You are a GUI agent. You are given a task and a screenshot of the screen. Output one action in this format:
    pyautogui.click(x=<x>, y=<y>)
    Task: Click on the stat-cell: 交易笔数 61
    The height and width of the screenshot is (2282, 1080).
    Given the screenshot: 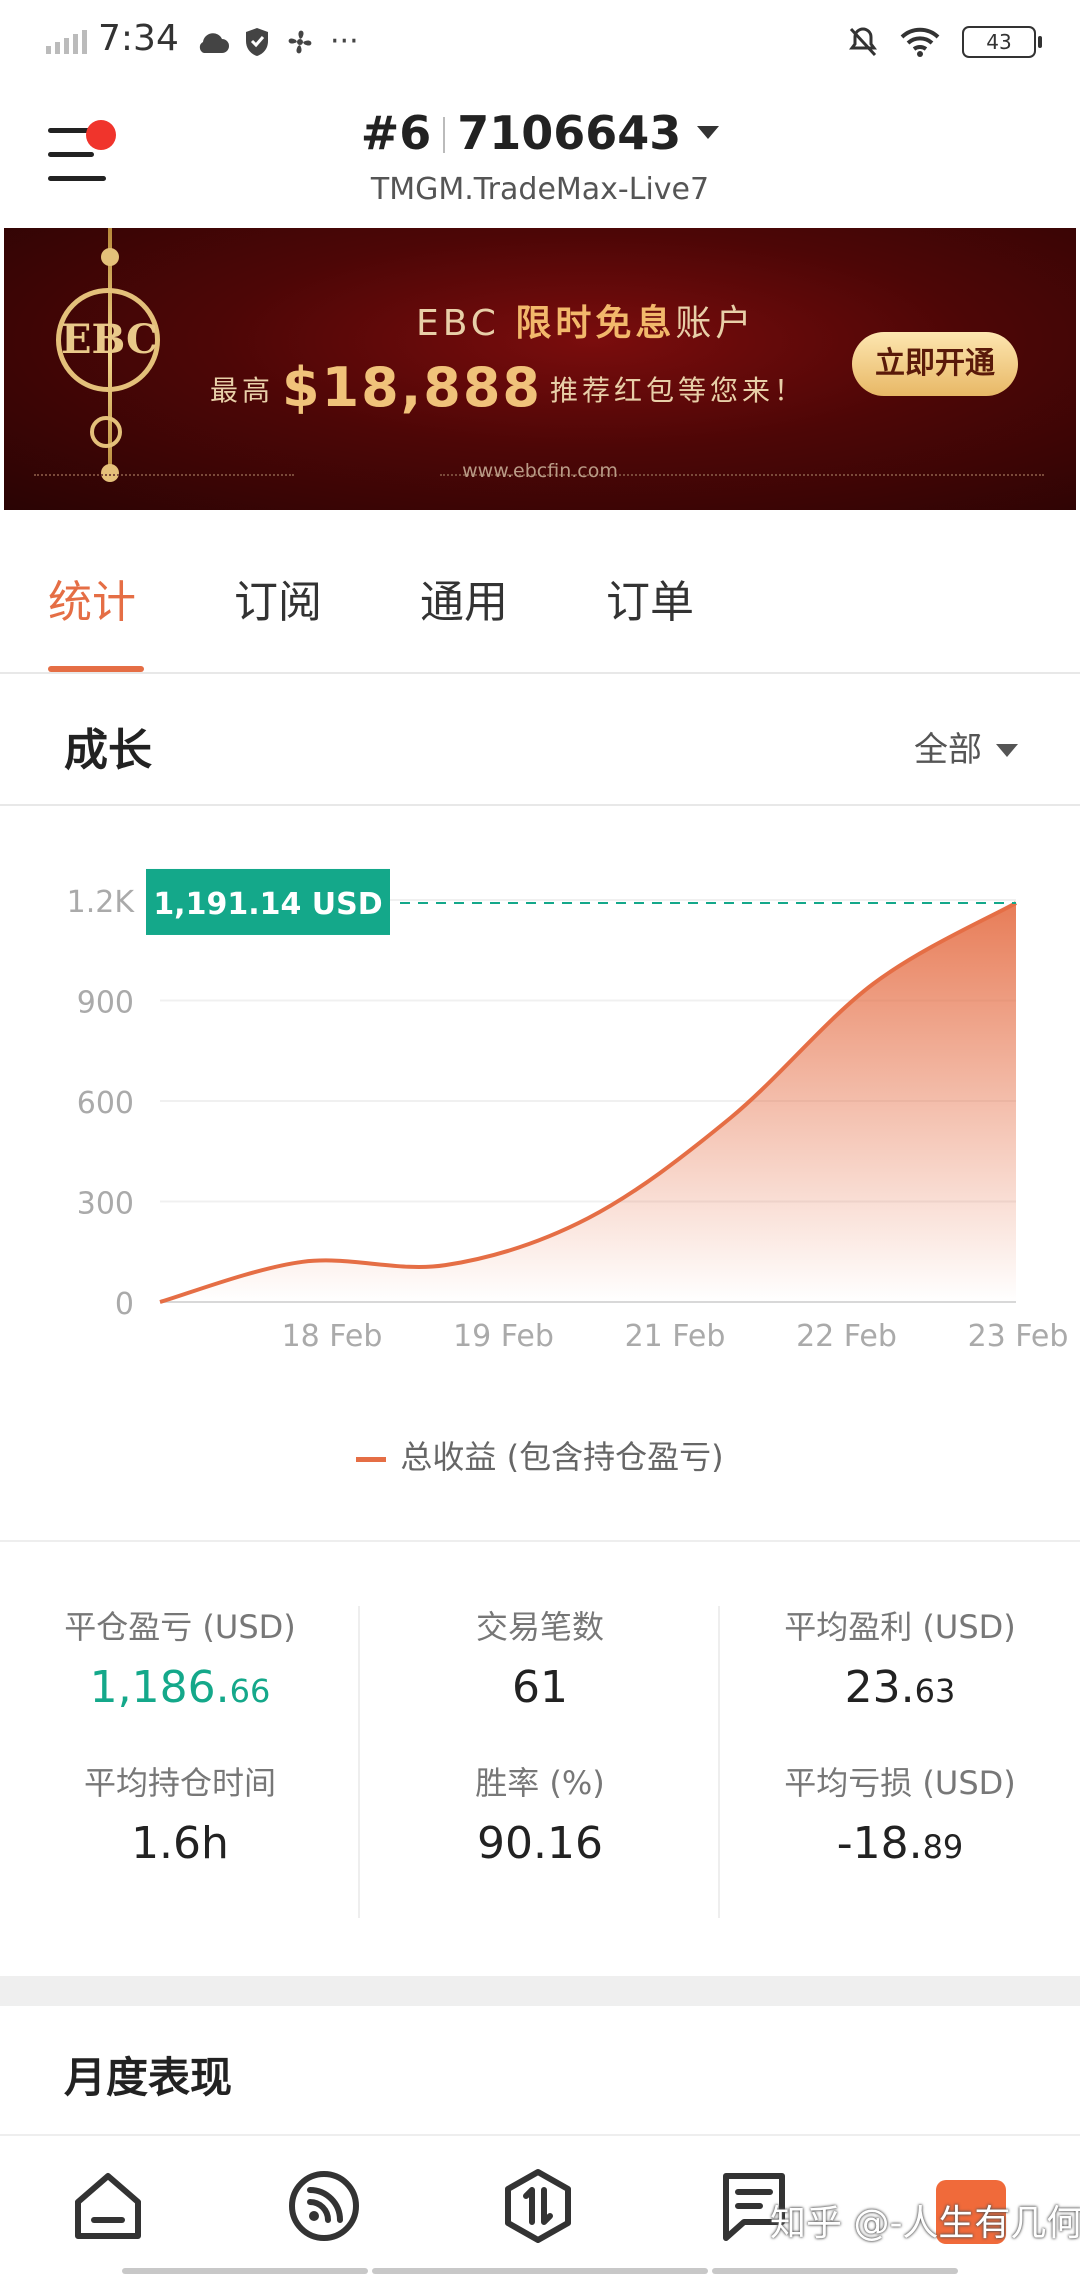 What is the action you would take?
    pyautogui.click(x=540, y=1657)
    